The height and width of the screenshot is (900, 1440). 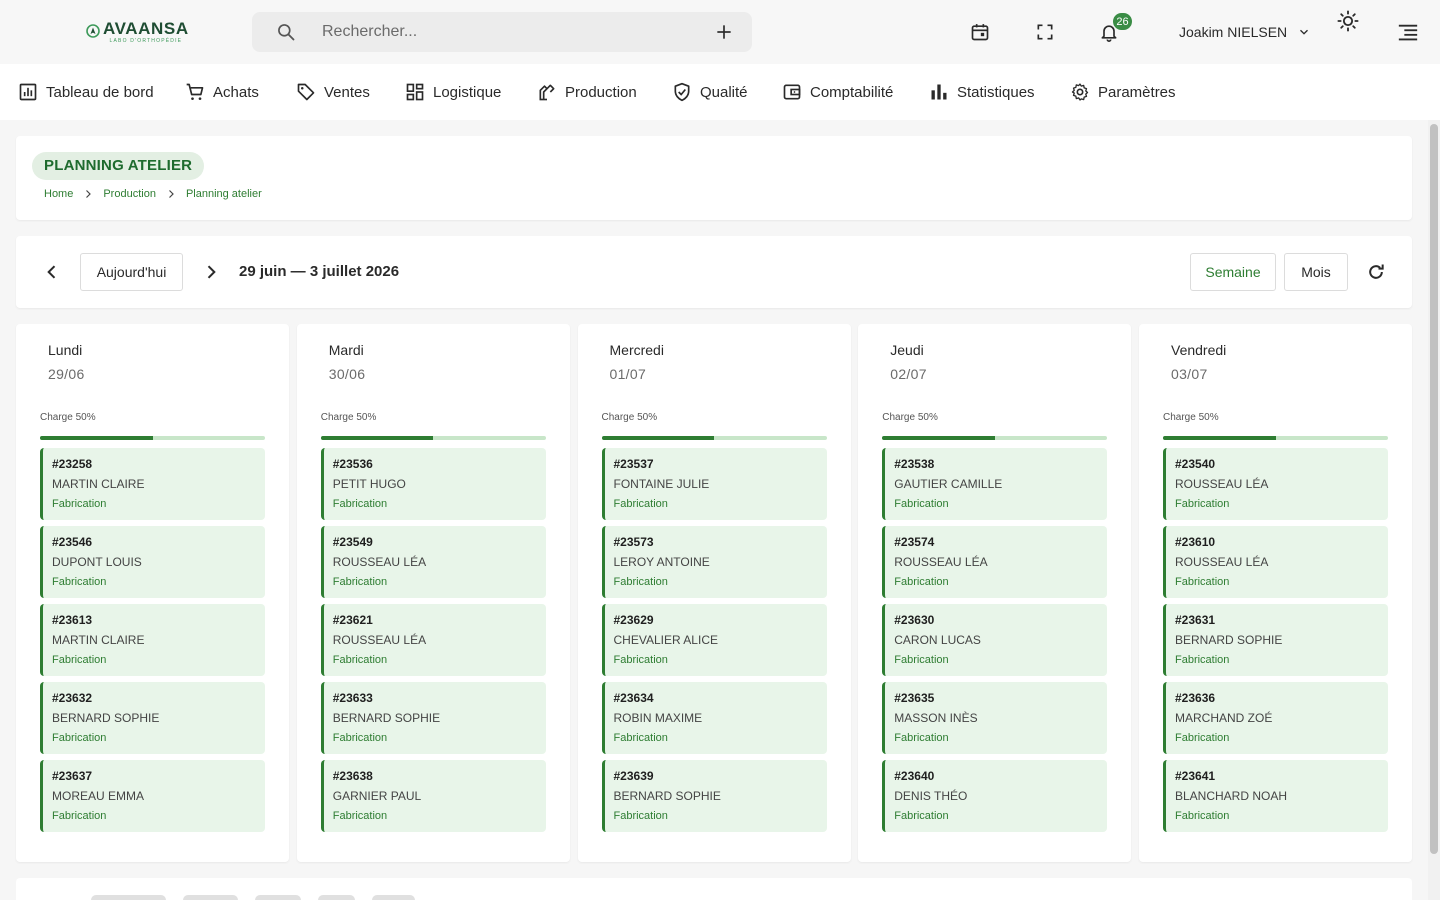 What do you see at coordinates (995, 796) in the screenshot?
I see `job-card: #23640 DENIS THÉO Fabrication` at bounding box center [995, 796].